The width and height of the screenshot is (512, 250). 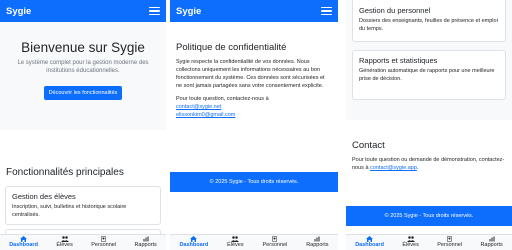 I want to click on contact-title: Contact, so click(x=368, y=145).